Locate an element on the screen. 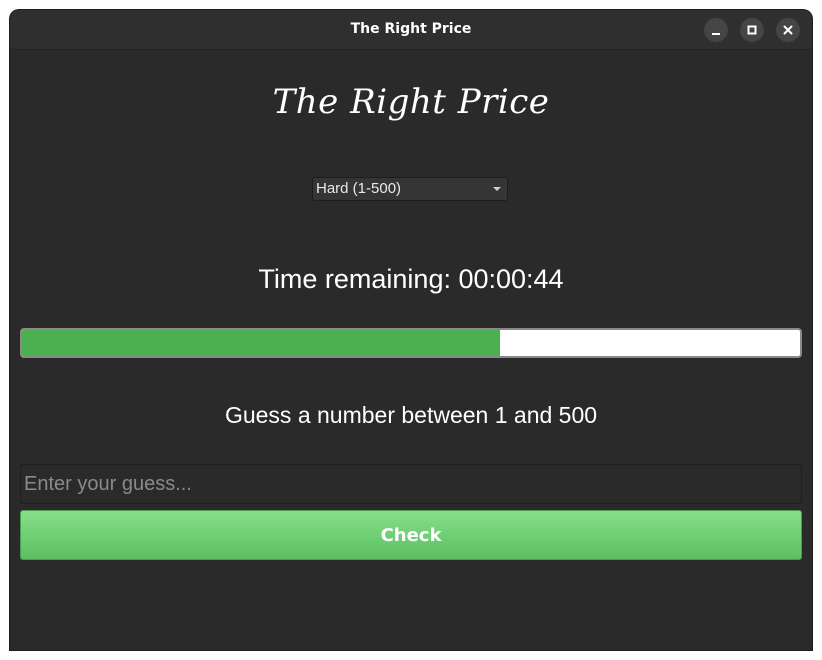 This screenshot has height=660, width=822. guess-prompt: Guess a number between 1 and 500 is located at coordinates (411, 415).